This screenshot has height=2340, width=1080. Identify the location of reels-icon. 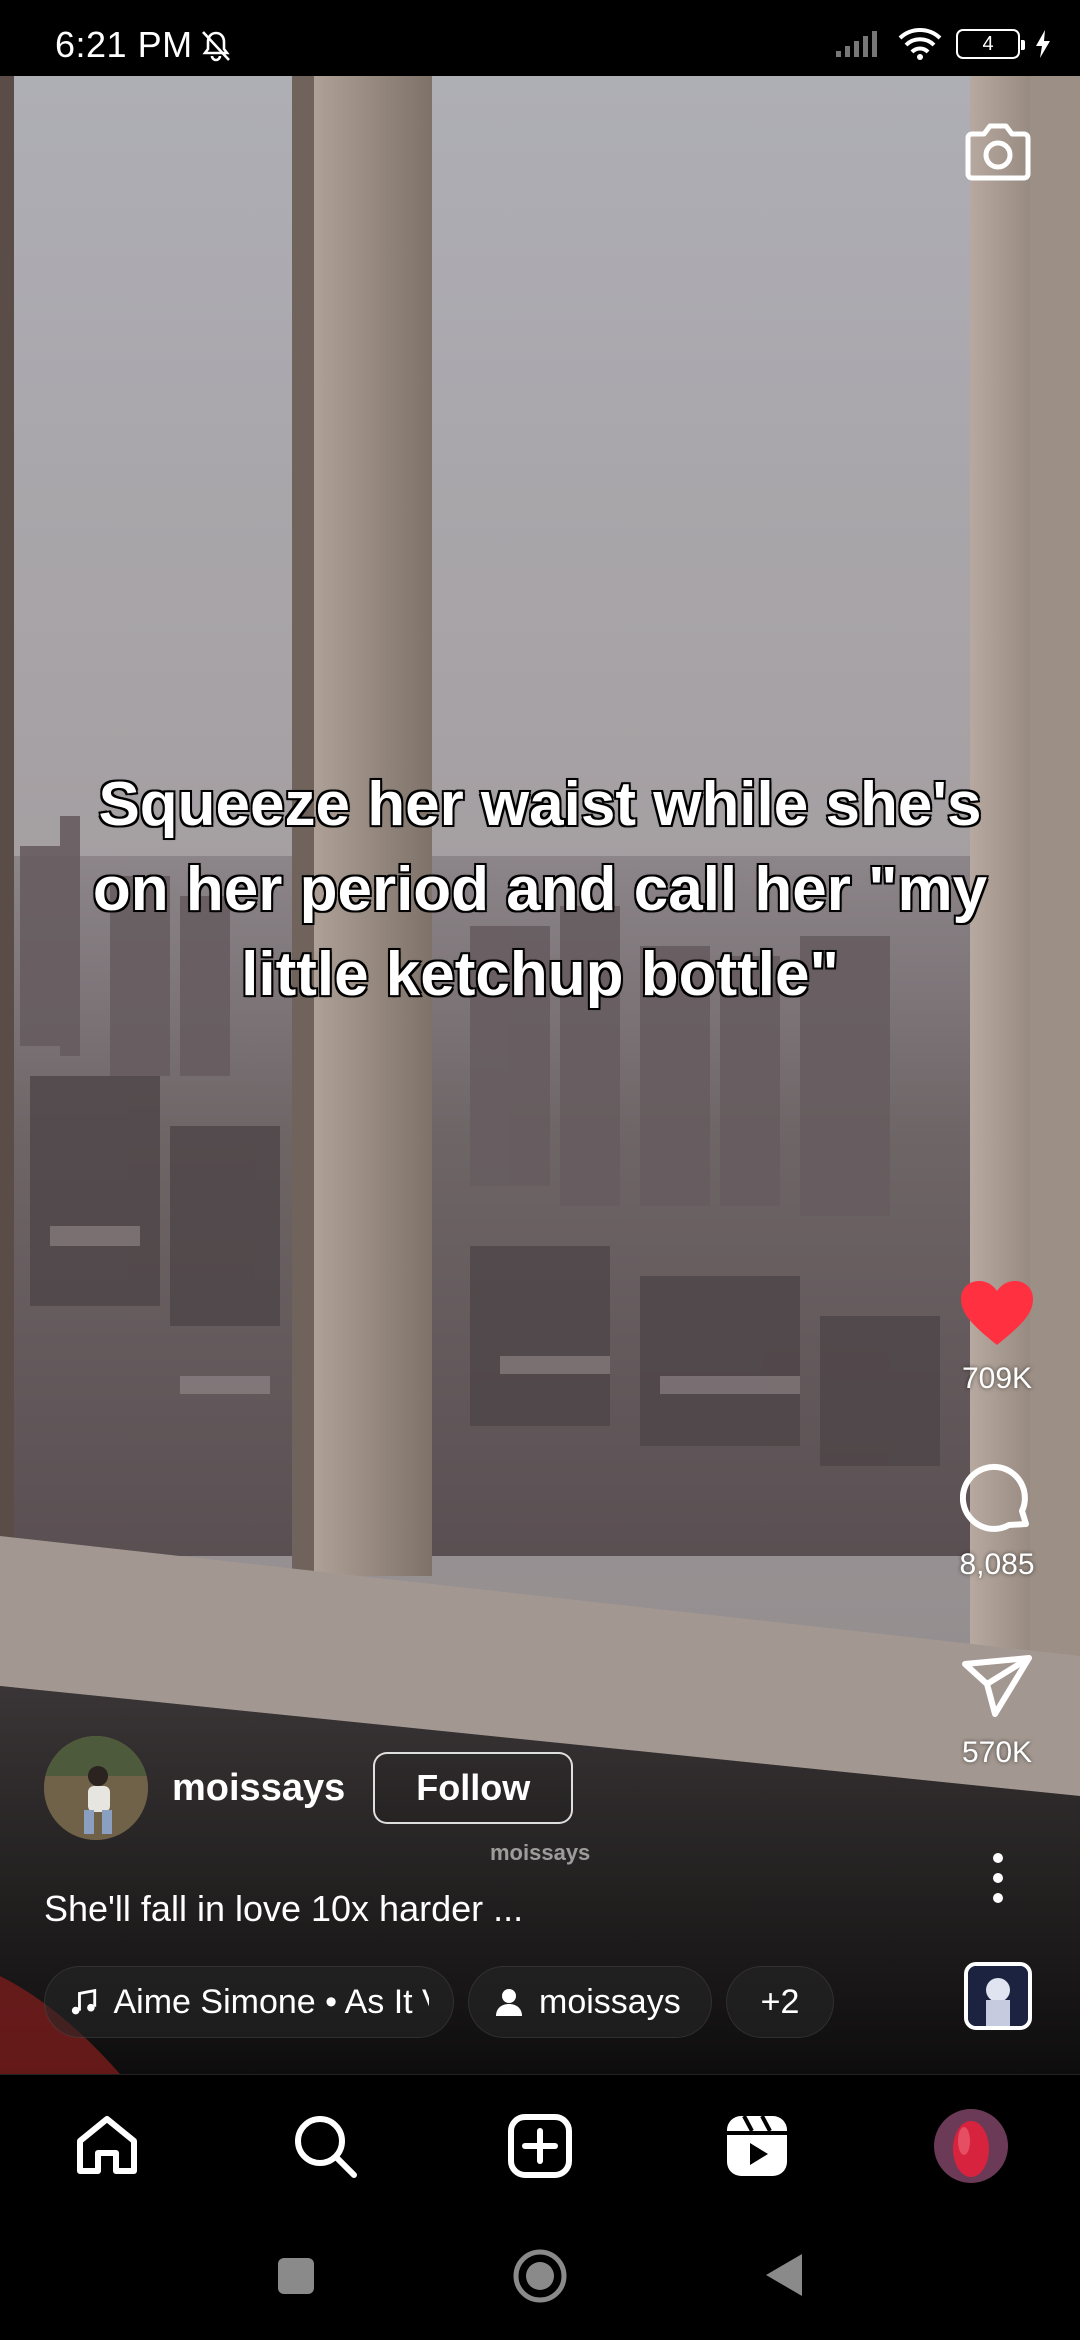
(757, 2146).